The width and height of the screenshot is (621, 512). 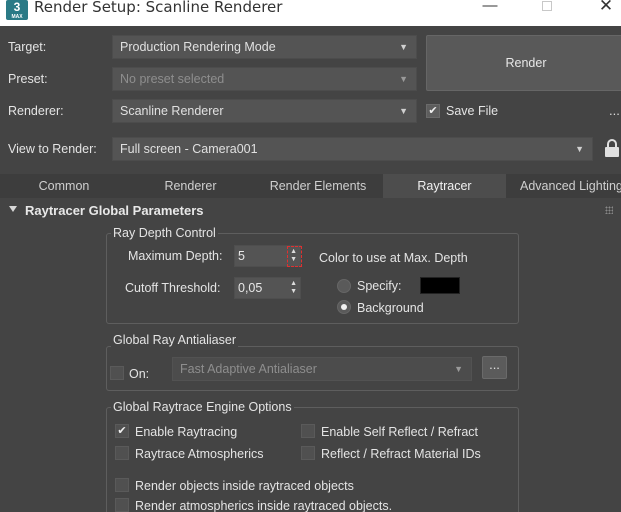 I want to click on cutoff-threshold-spinner: 0,05 ▲ ▼, so click(x=267, y=288).